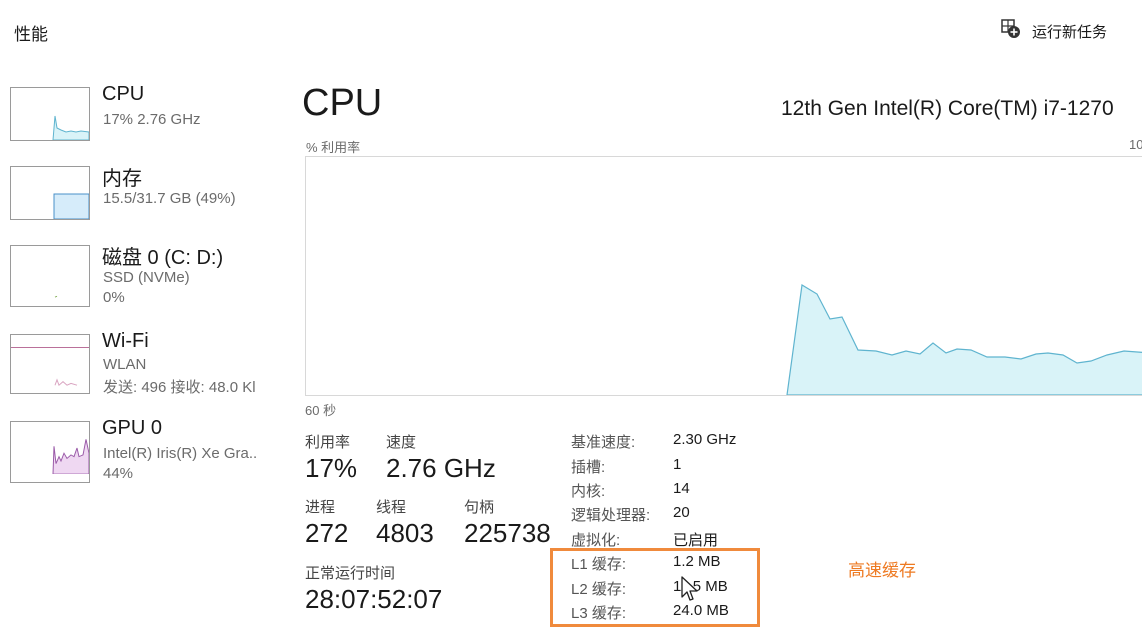  I want to click on handles-label: 句柄, so click(479, 507).